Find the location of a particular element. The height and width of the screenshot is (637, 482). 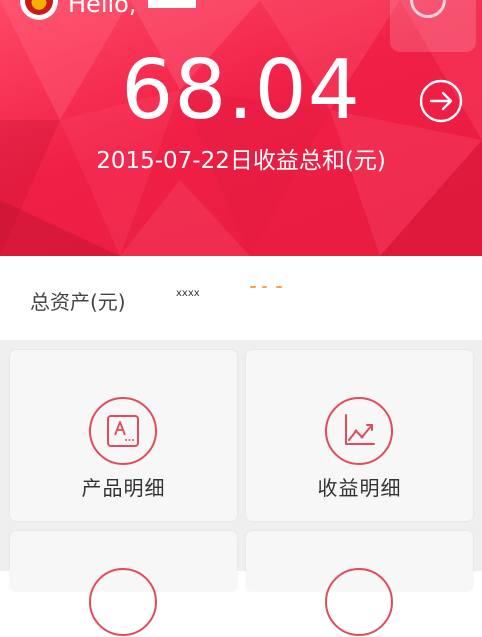

top-right-button is located at coordinates (433, 26).